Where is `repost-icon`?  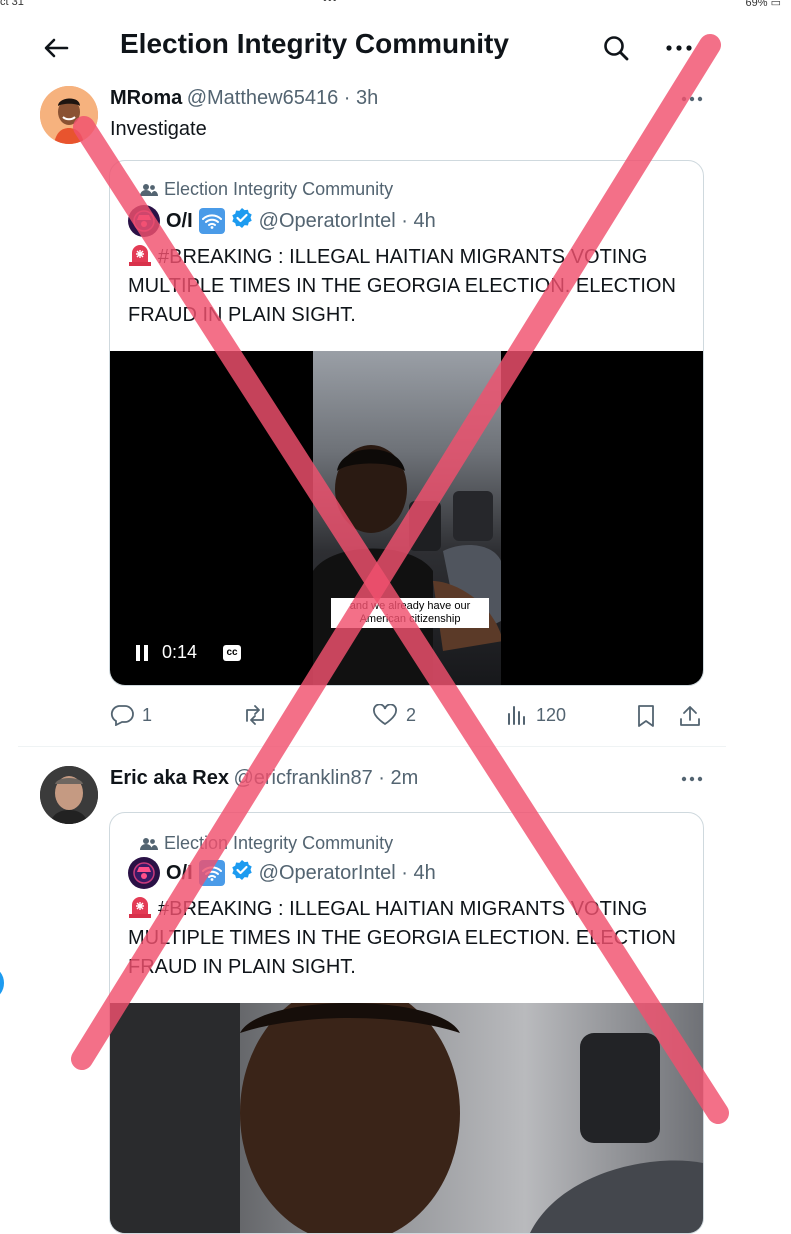 repost-icon is located at coordinates (255, 715).